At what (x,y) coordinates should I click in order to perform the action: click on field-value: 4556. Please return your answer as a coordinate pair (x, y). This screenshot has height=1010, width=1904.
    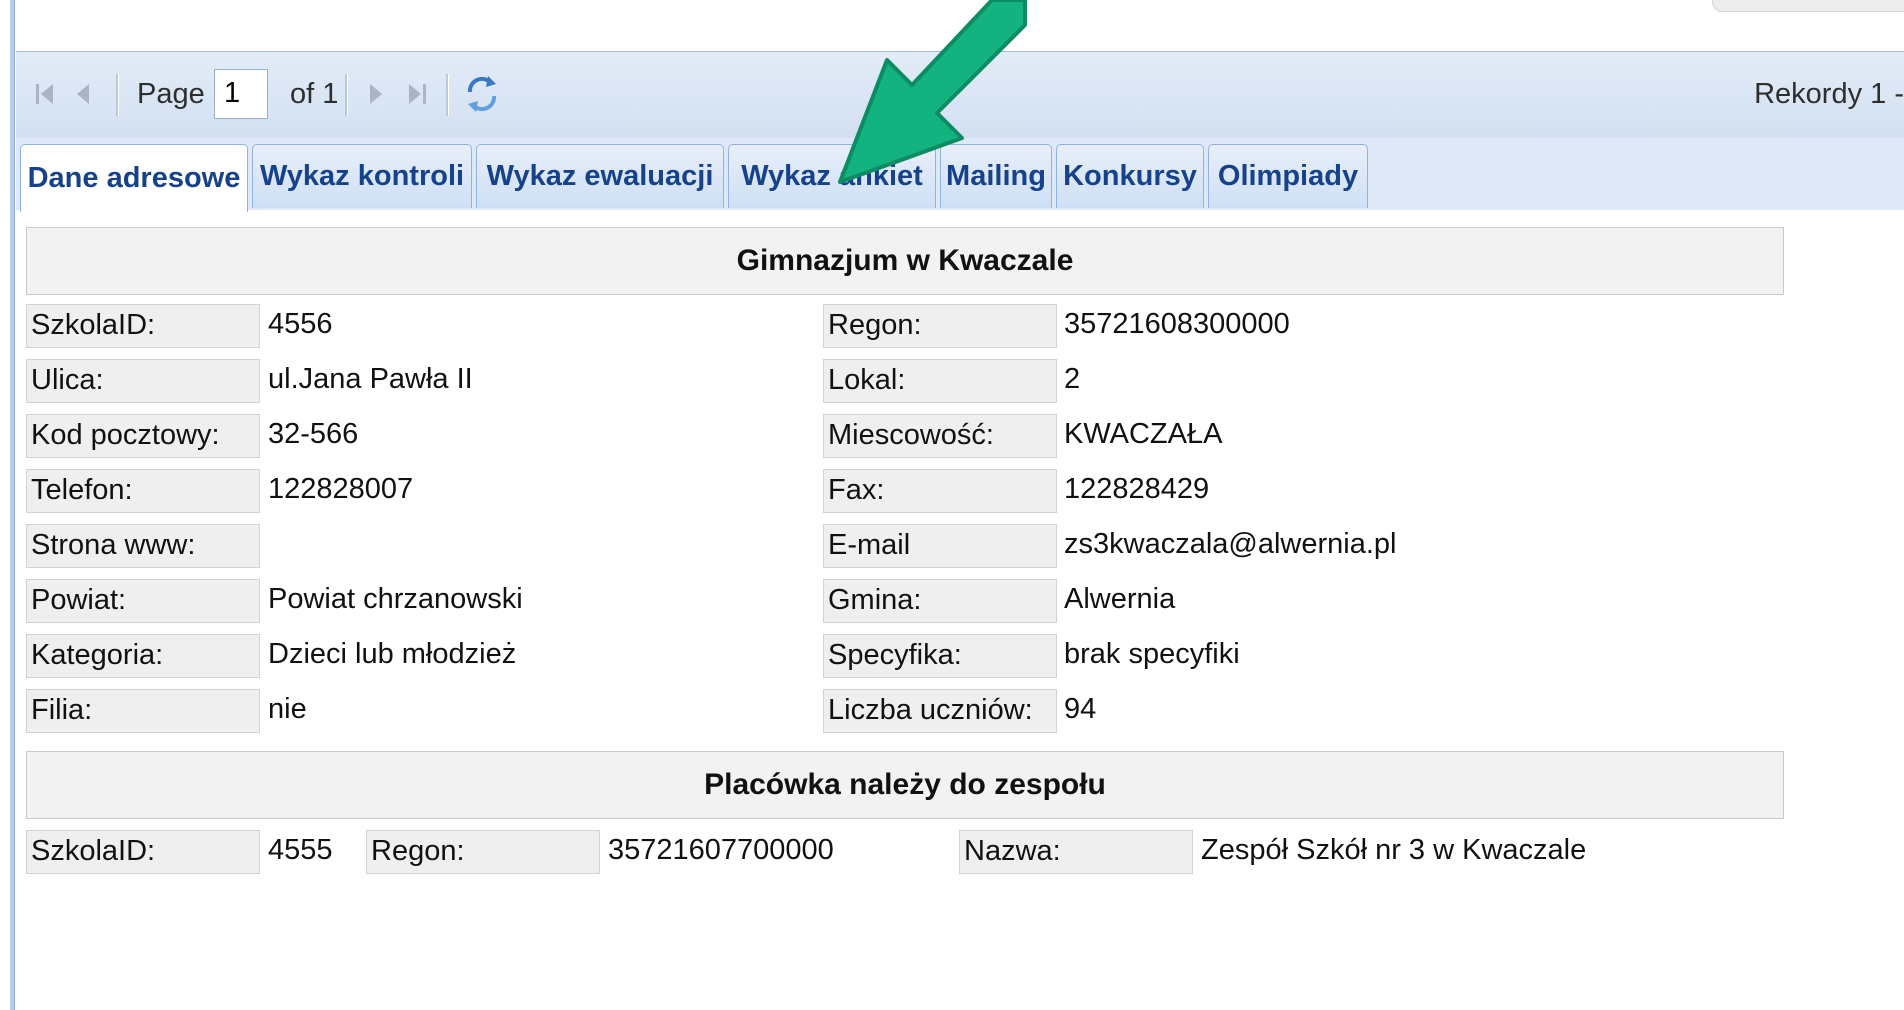
    Looking at the image, I should click on (300, 324).